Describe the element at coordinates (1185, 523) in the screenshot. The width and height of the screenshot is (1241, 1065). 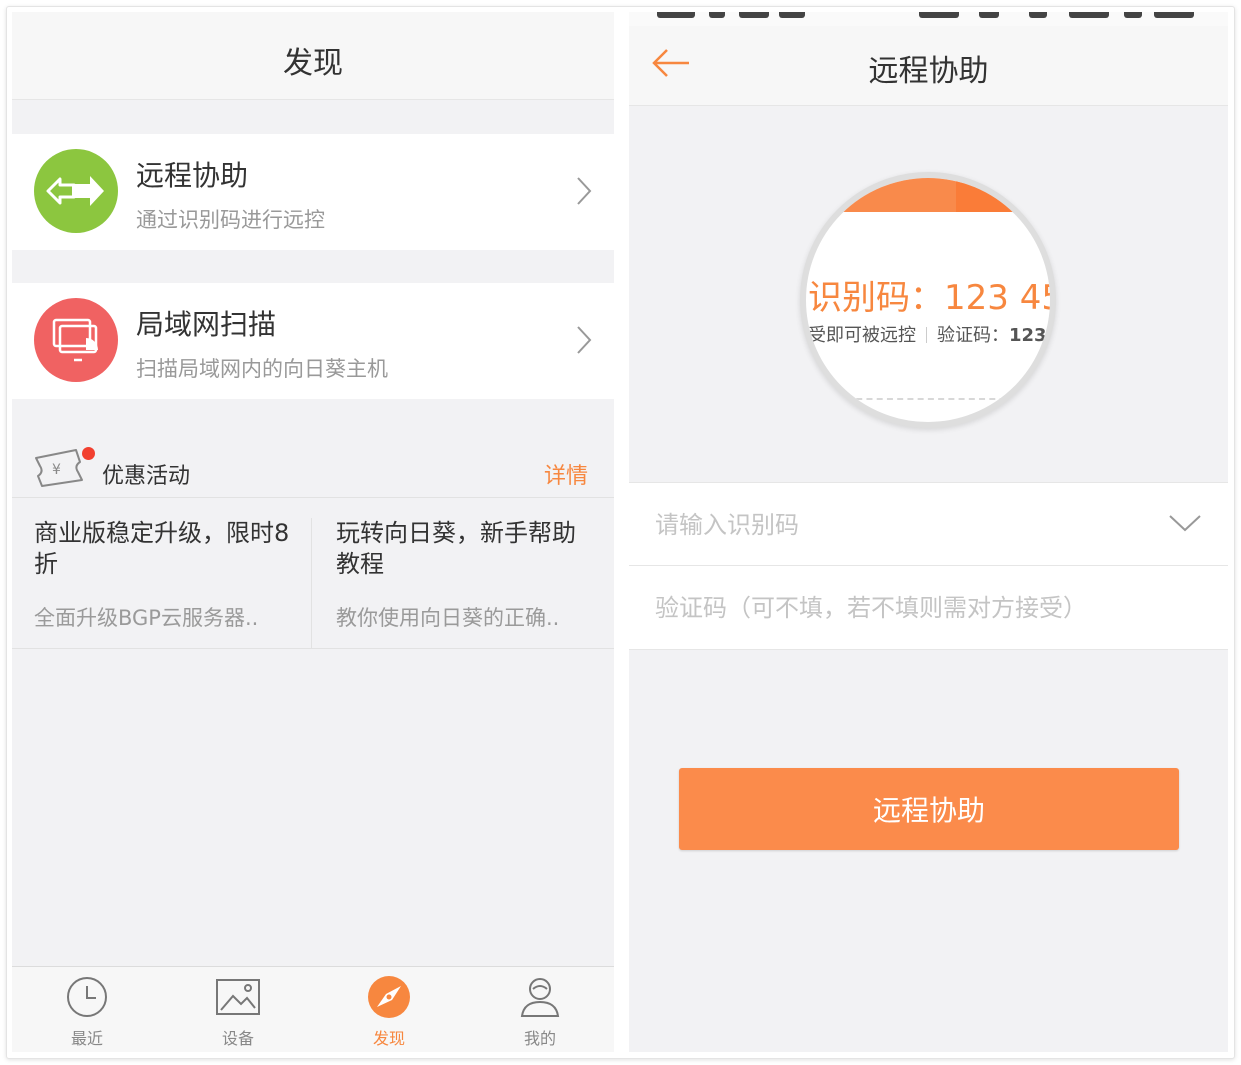
I see `chevron-down-icon` at that location.